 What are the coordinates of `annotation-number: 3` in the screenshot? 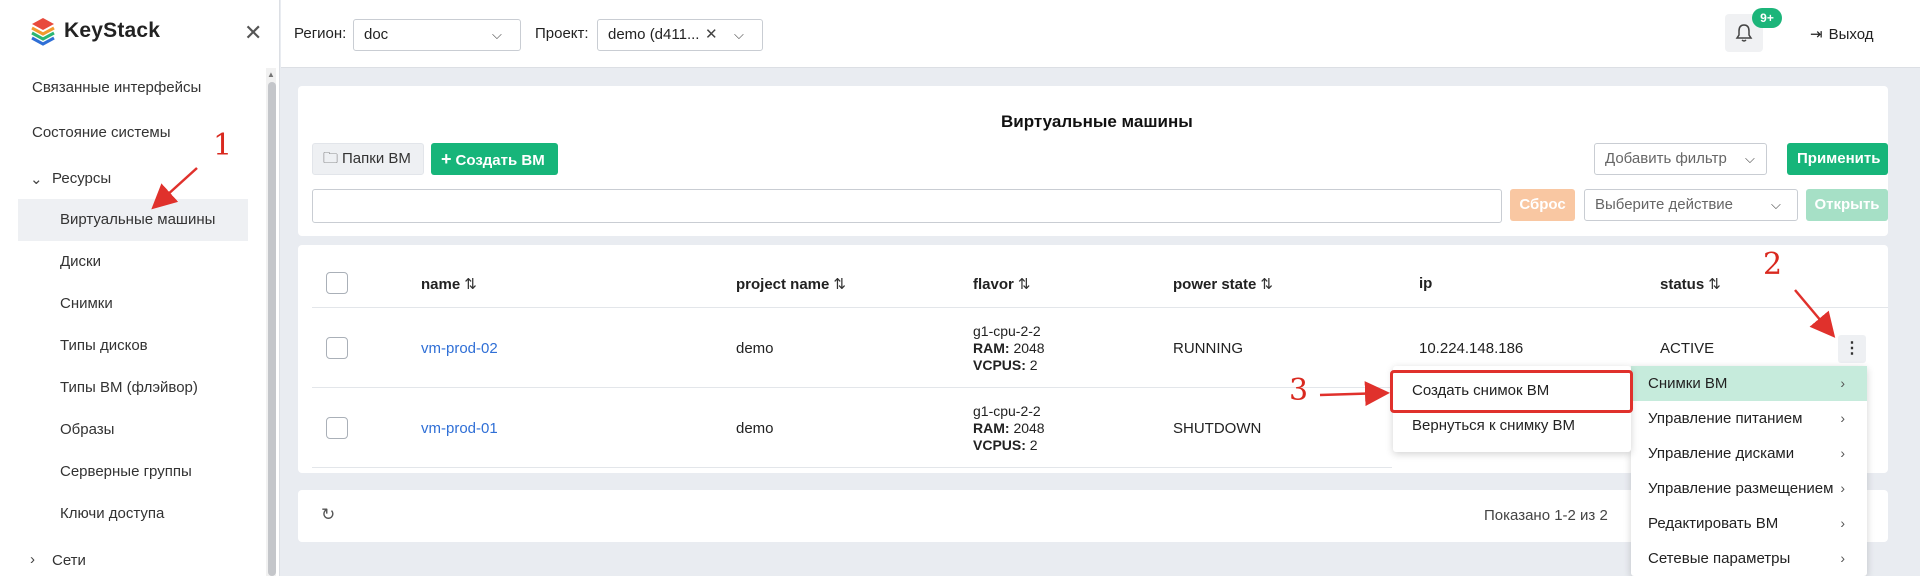 It's located at (1299, 390).